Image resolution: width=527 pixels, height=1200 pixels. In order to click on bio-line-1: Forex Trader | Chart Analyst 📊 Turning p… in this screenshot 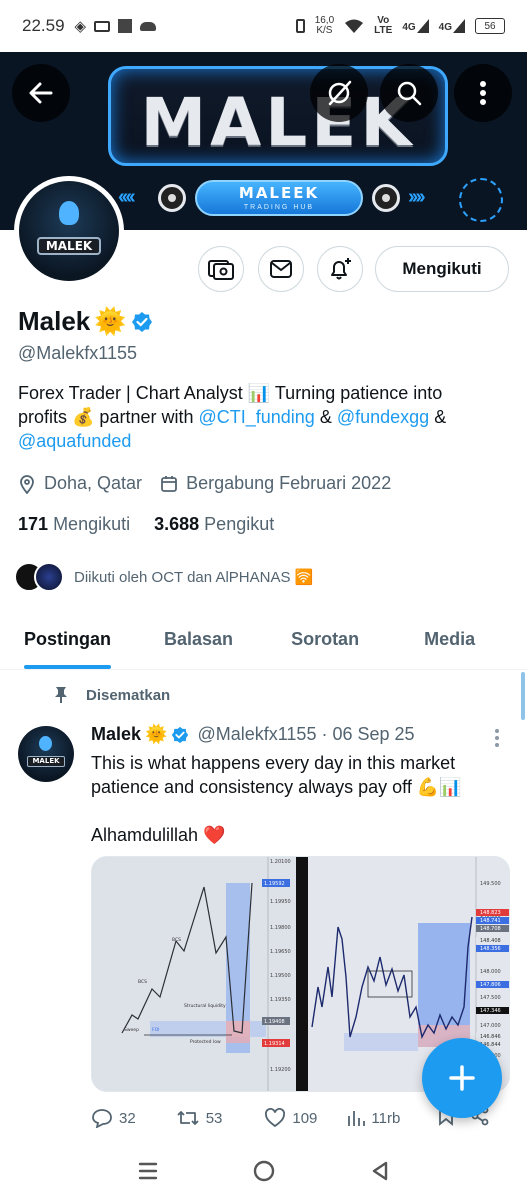, I will do `click(230, 393)`.